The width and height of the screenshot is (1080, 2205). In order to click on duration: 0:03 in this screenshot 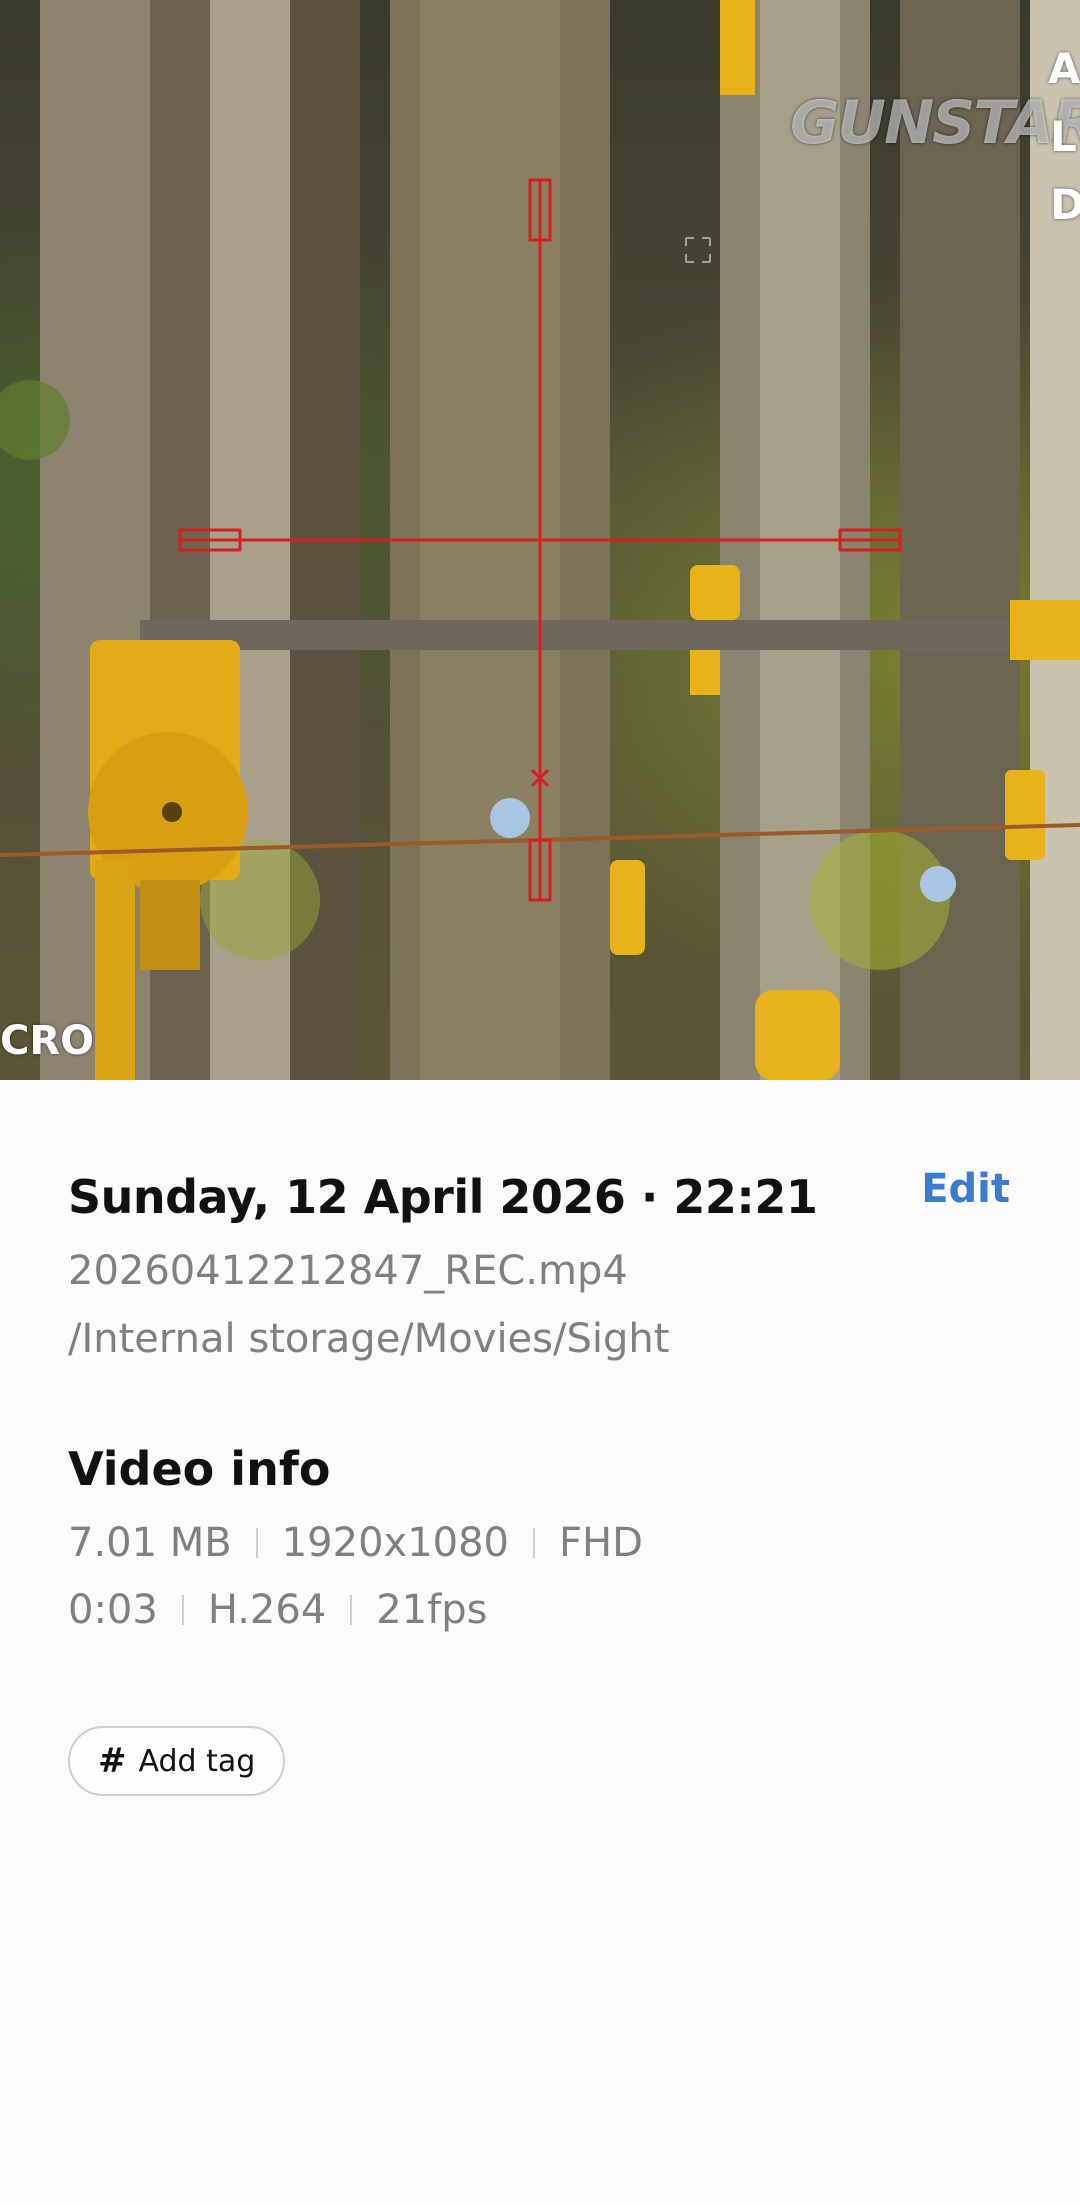, I will do `click(113, 1610)`.